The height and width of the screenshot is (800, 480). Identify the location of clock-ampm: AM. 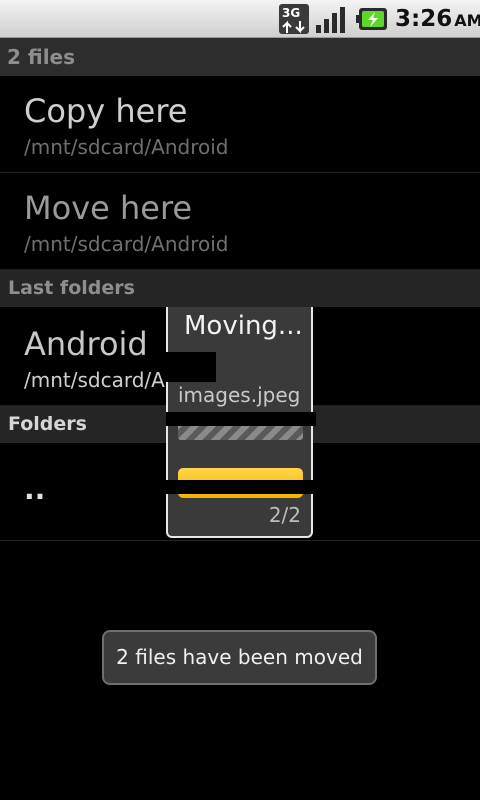
(467, 20).